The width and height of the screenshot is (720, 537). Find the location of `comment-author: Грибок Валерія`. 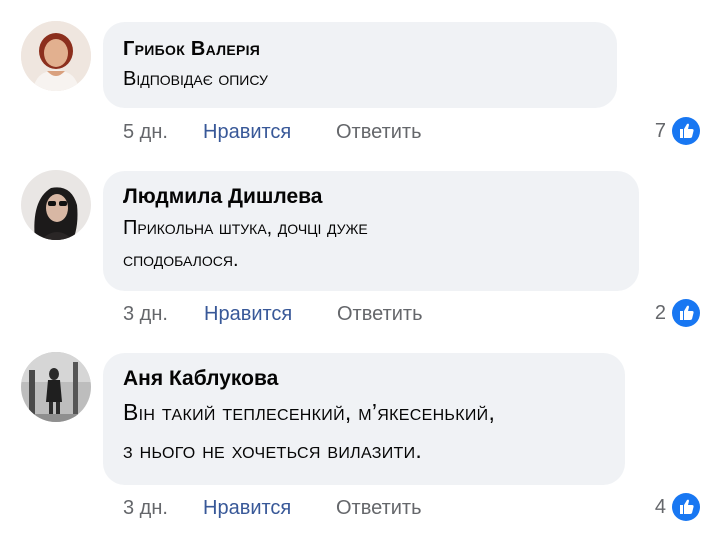

comment-author: Грибок Валерія is located at coordinates (191, 49).